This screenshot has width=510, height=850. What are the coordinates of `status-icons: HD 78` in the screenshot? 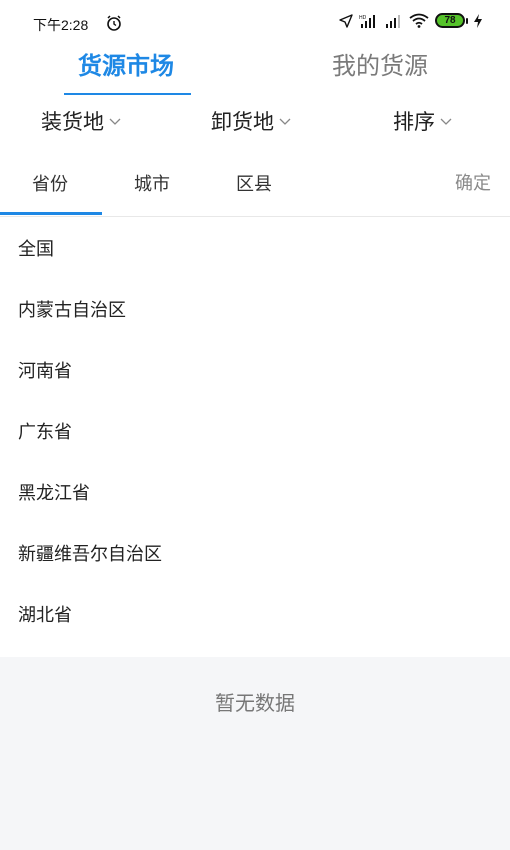 It's located at (410, 20).